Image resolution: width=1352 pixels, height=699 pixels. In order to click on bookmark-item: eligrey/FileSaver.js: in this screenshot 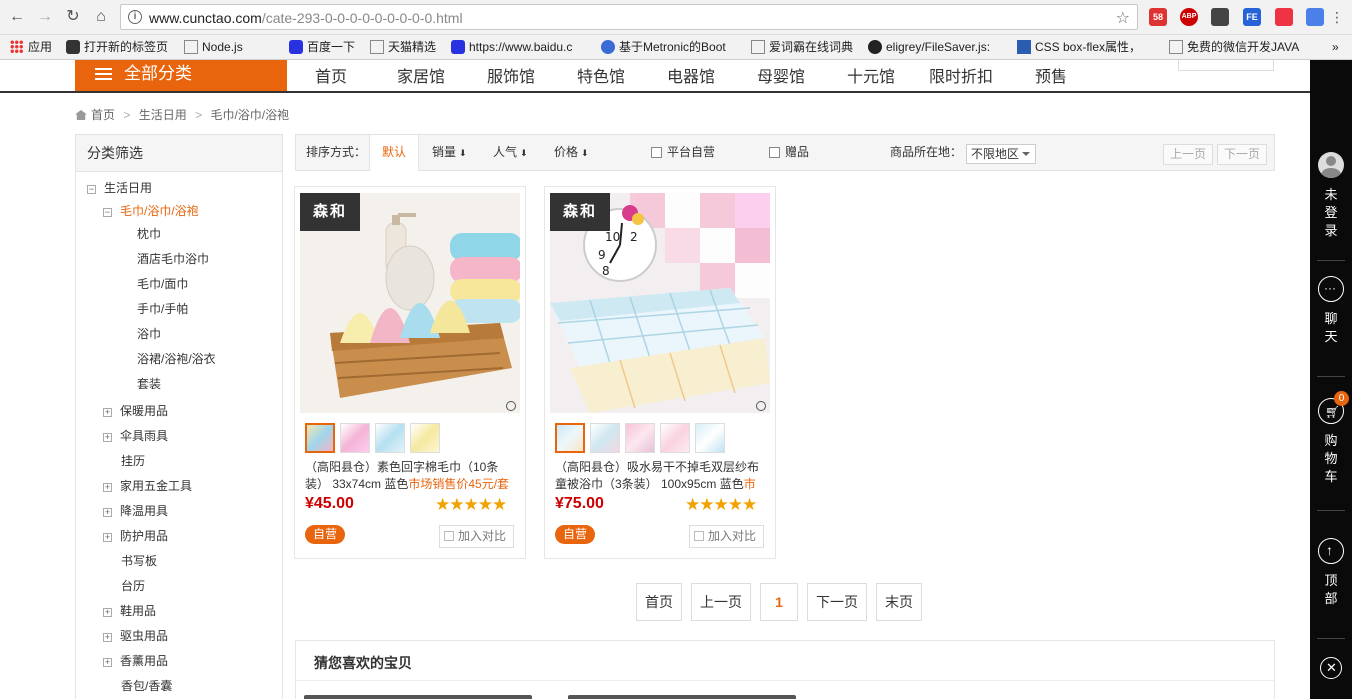, I will do `click(936, 47)`.